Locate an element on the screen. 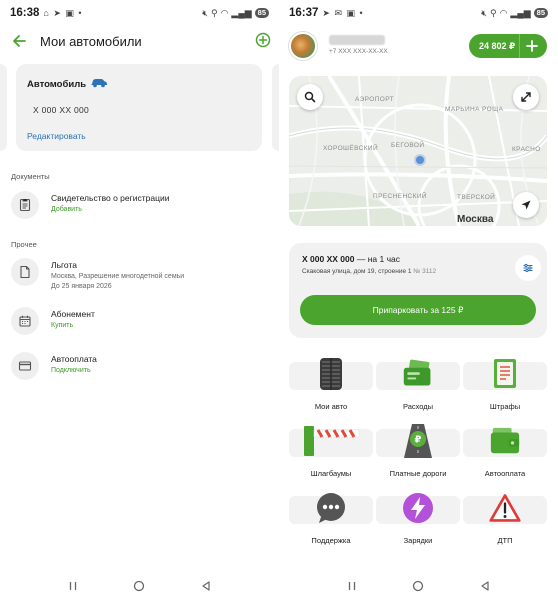 Image resolution: width=558 pixels, height=600 pixels. tile-support: Поддержка is located at coordinates (331, 524).